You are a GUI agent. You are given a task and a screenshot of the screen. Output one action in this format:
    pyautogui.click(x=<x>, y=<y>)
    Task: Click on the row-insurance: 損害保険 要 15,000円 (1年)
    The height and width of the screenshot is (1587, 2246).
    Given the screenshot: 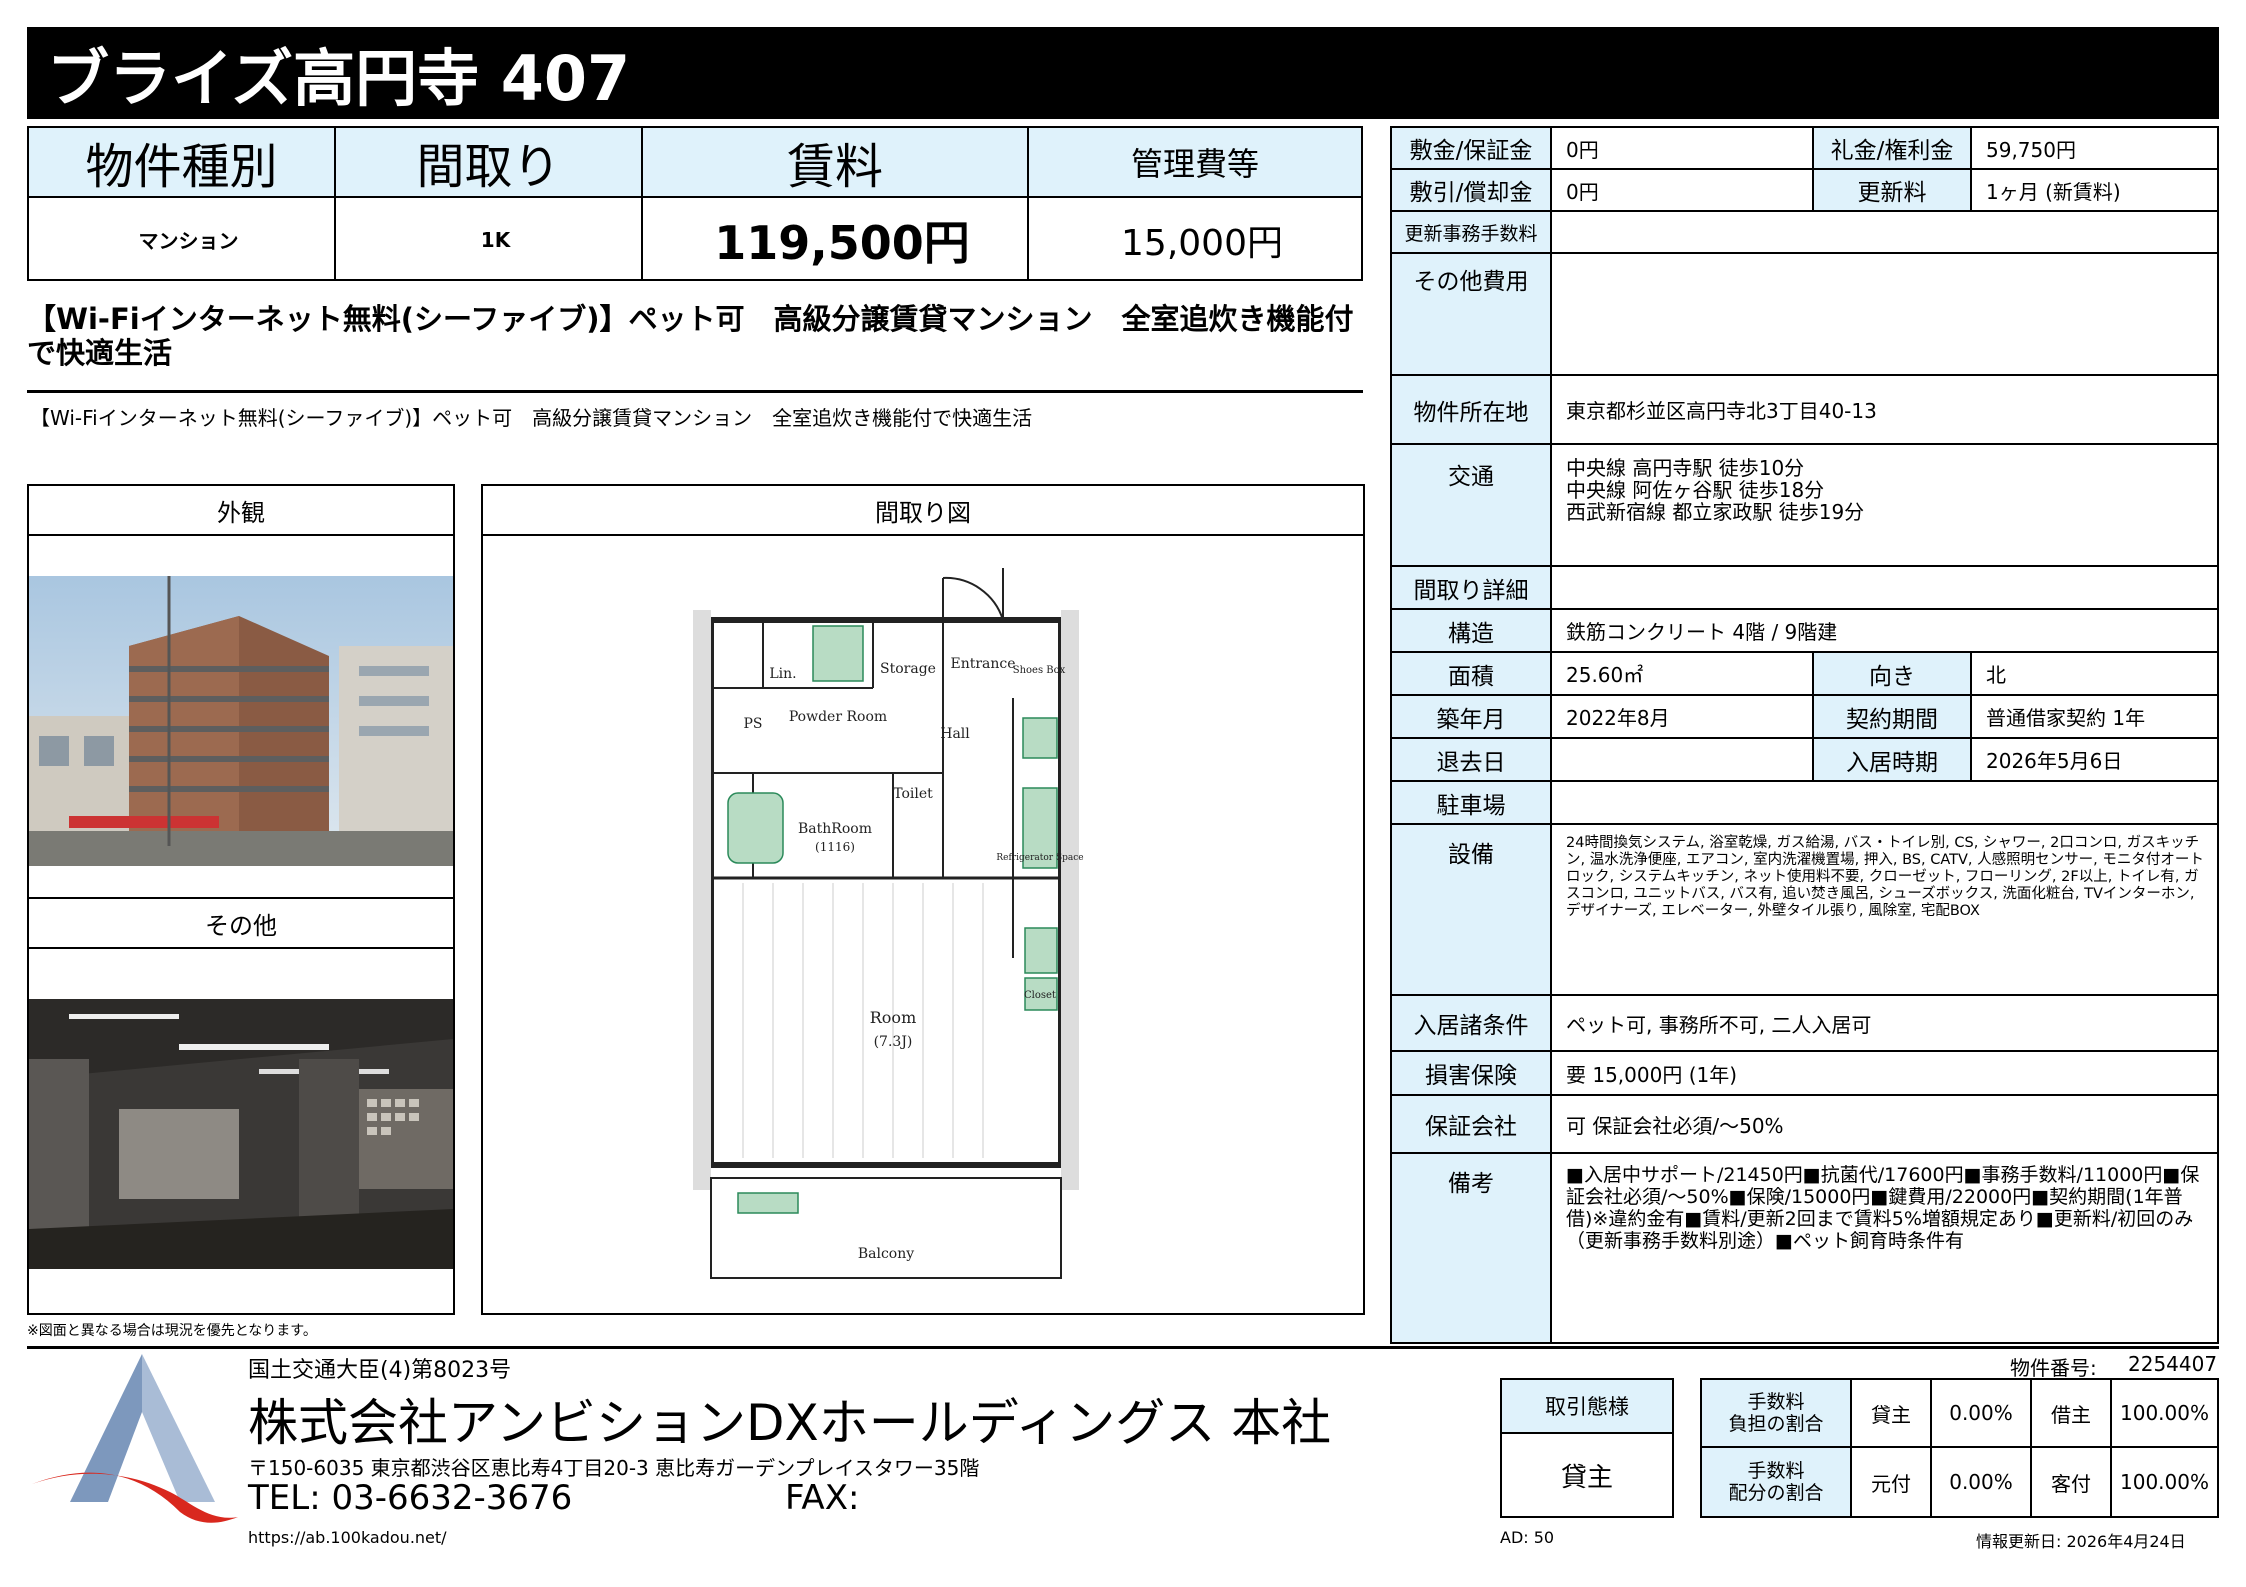 What is the action you would take?
    pyautogui.click(x=1804, y=1074)
    